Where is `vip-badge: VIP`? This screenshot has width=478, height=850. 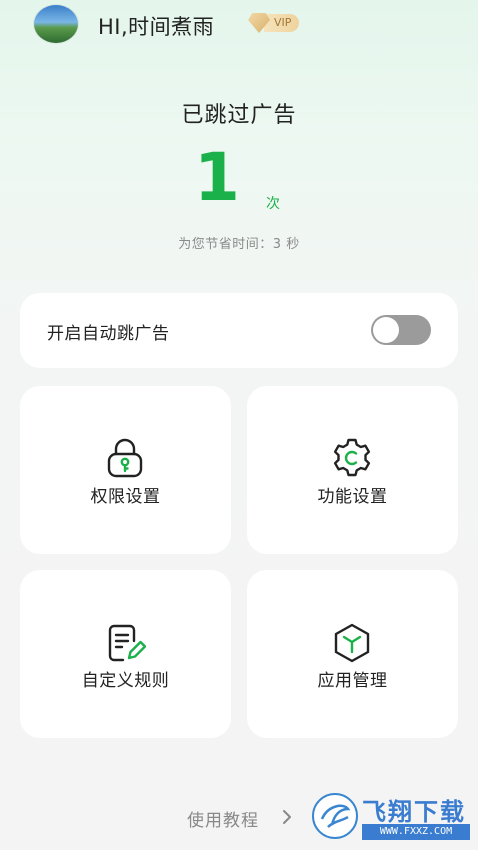 vip-badge: VIP is located at coordinates (277, 23).